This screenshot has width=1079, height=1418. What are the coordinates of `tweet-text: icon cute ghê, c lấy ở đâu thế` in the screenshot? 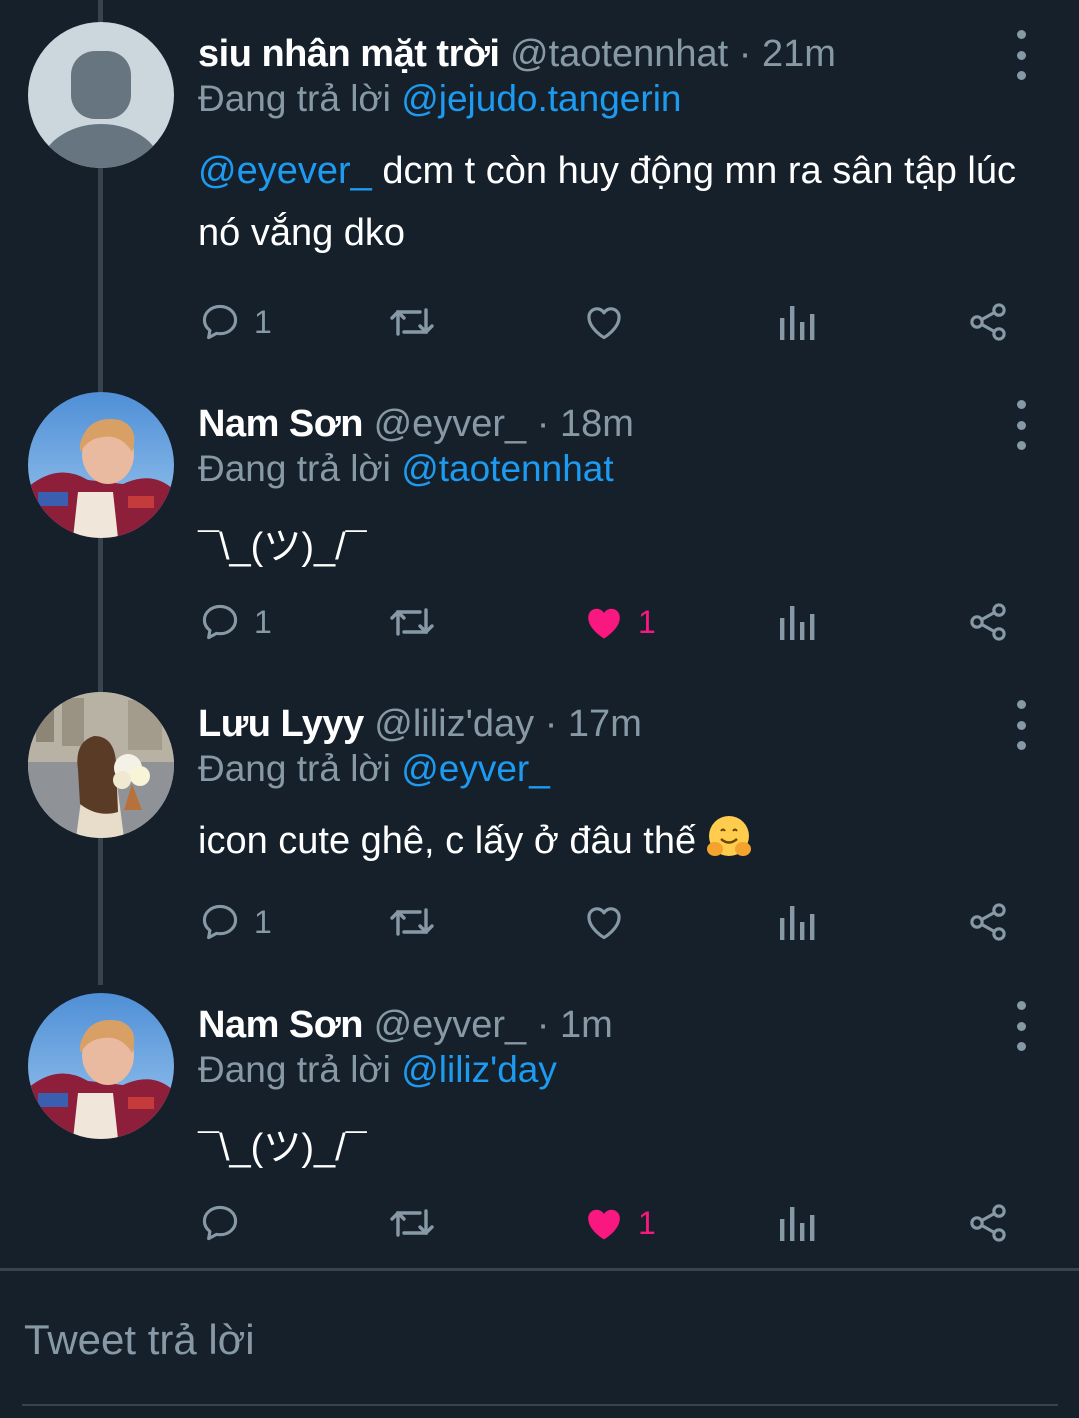 It's located at (618, 844).